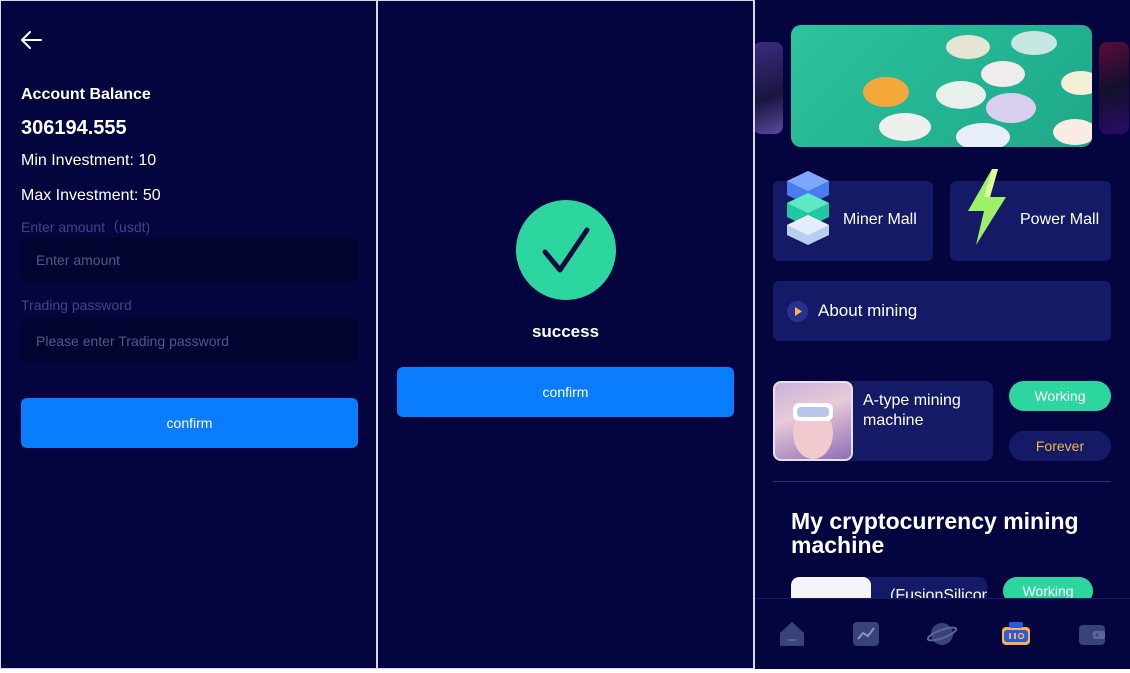  I want to click on account-balance-label: Account Balance, so click(86, 94).